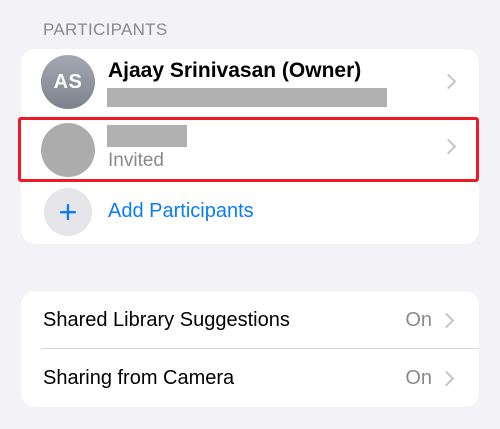  What do you see at coordinates (247, 97) in the screenshot?
I see `redacted-email` at bounding box center [247, 97].